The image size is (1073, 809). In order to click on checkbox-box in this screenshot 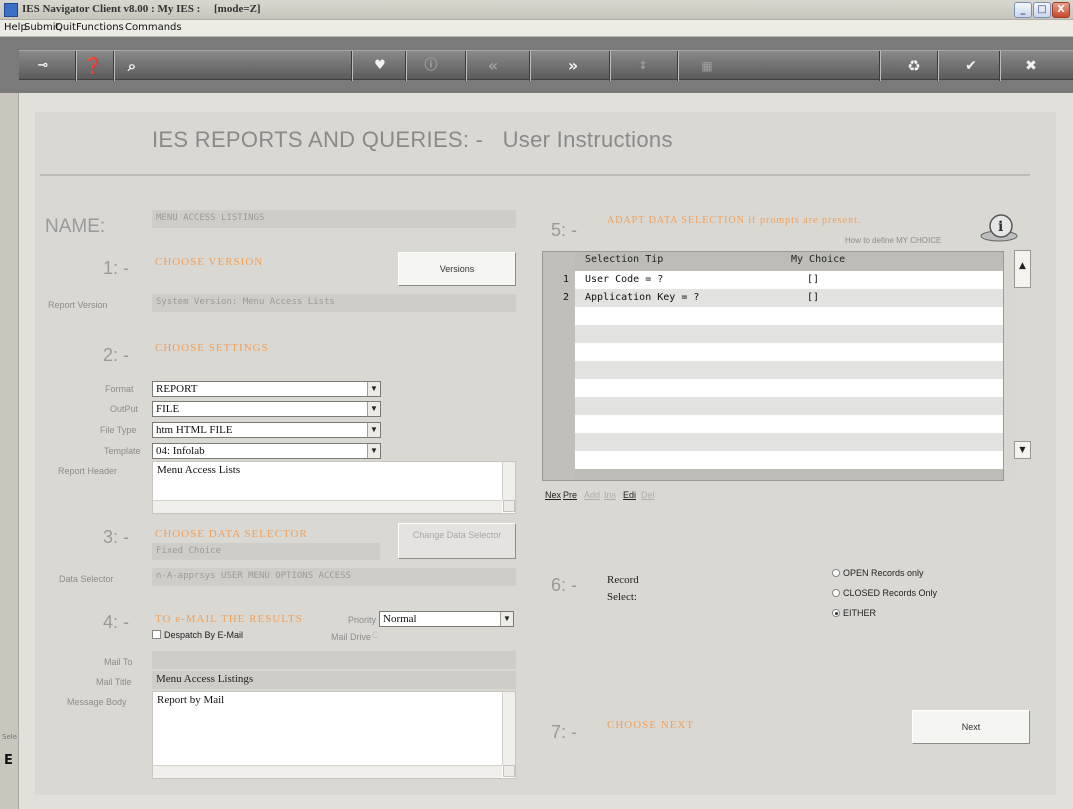, I will do `click(156, 634)`.